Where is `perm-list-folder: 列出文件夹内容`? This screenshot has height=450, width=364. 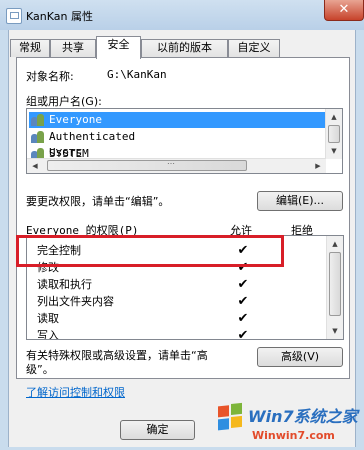
perm-list-folder: 列出文件夹内容 is located at coordinates (75, 301).